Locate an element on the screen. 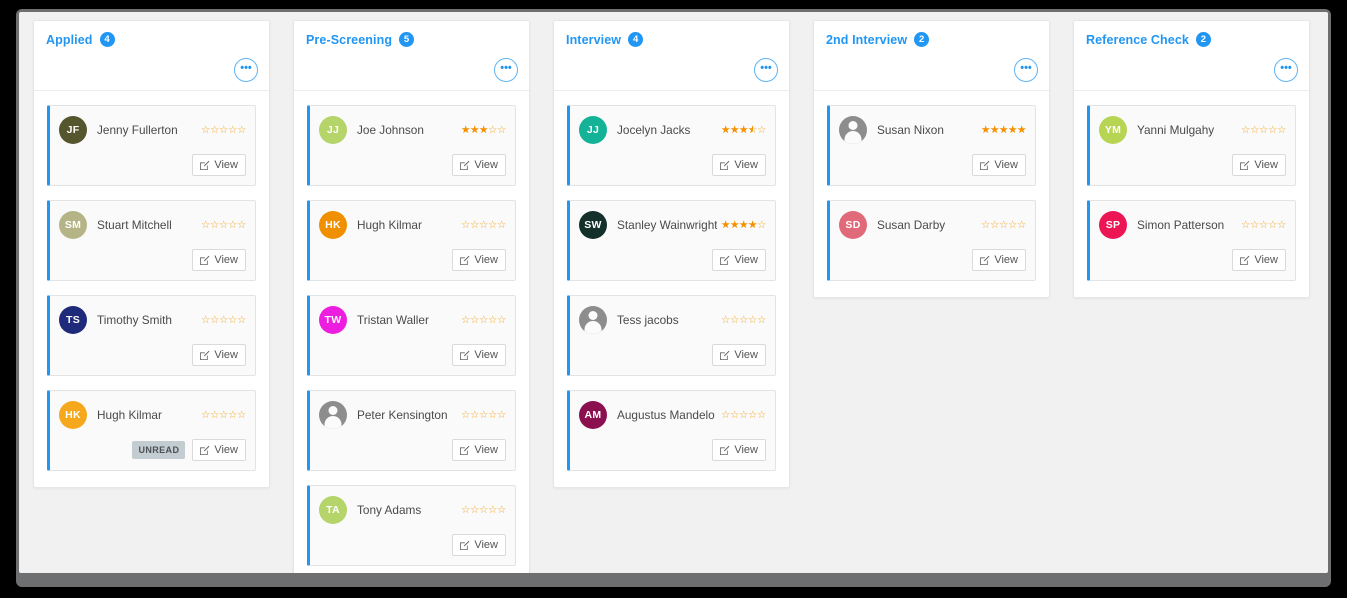  candidate-card: JJ Joe Johnson ☆ ★ ☆ ★ ☆ ★ ☆☆ View is located at coordinates (411, 145).